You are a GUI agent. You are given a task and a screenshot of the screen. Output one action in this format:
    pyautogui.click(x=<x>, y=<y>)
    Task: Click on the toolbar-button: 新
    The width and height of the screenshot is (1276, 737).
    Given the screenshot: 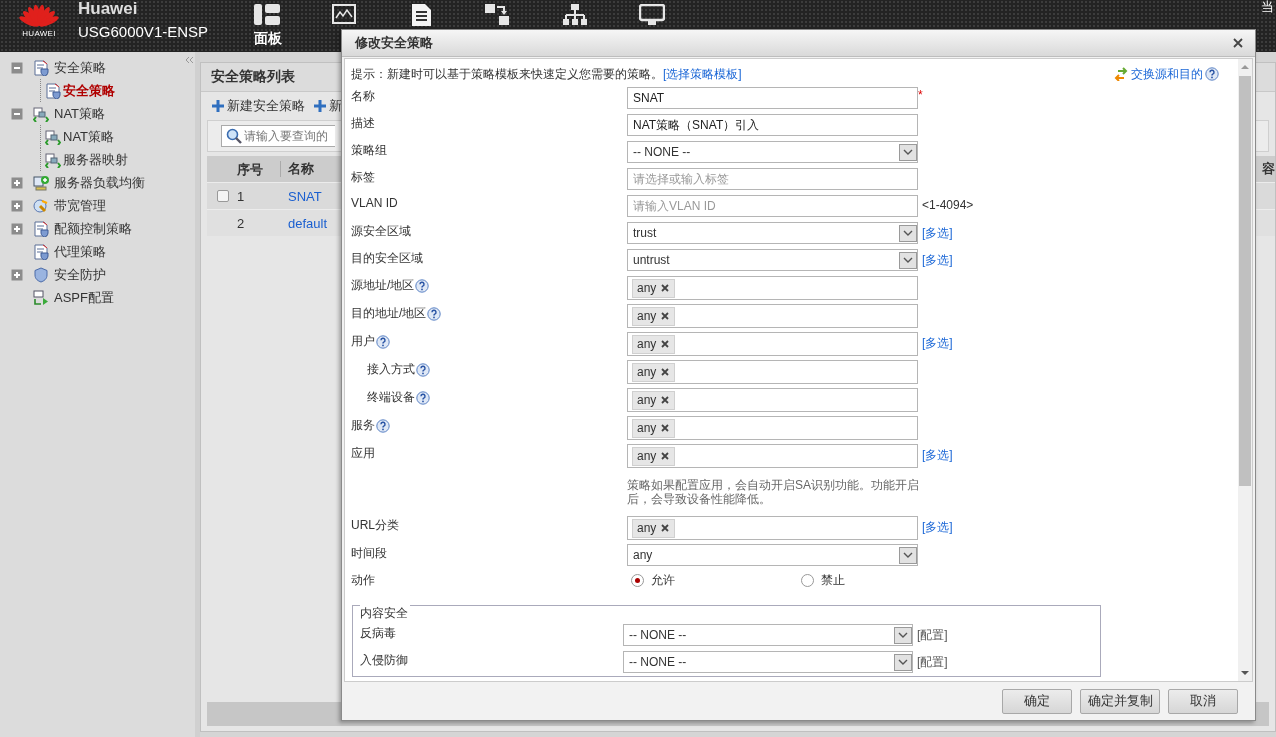 What is the action you would take?
    pyautogui.click(x=327, y=106)
    